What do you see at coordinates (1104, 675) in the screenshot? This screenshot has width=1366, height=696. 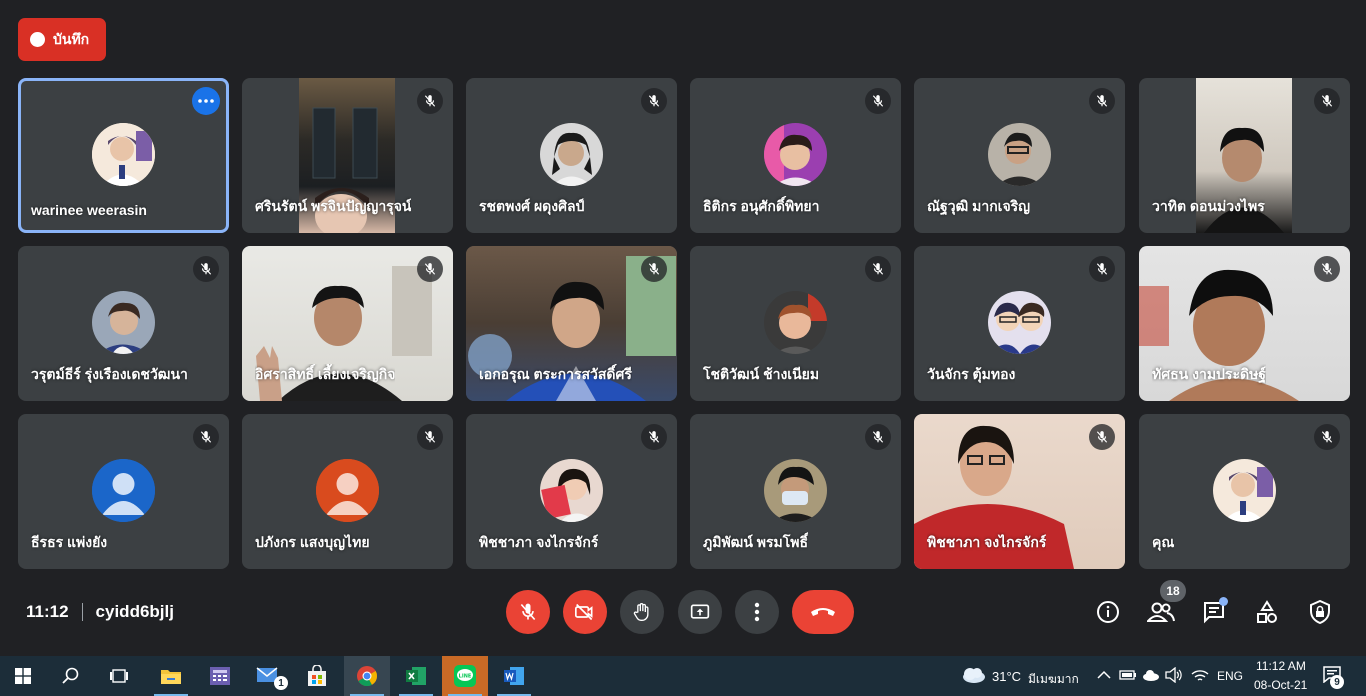 I see `chevron-up-icon` at bounding box center [1104, 675].